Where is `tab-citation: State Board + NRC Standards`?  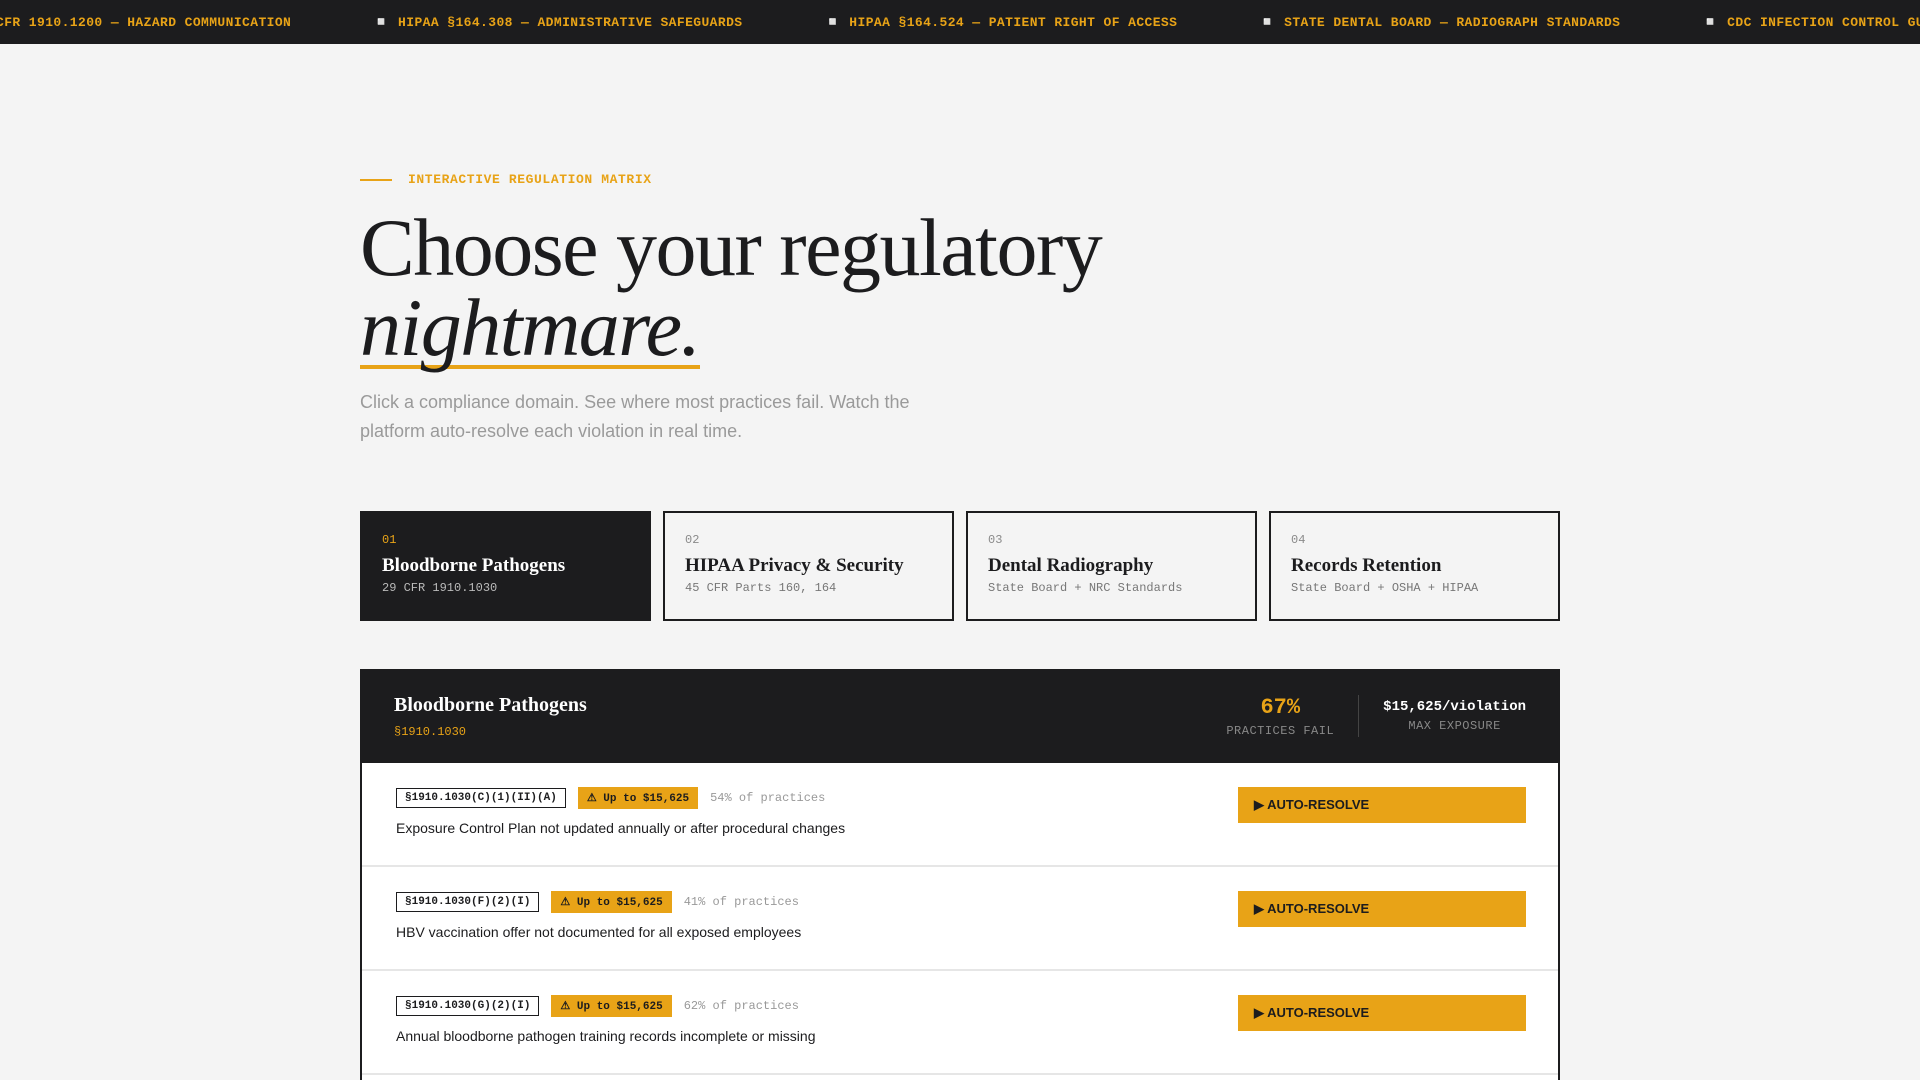 tab-citation: State Board + NRC Standards is located at coordinates (1085, 588).